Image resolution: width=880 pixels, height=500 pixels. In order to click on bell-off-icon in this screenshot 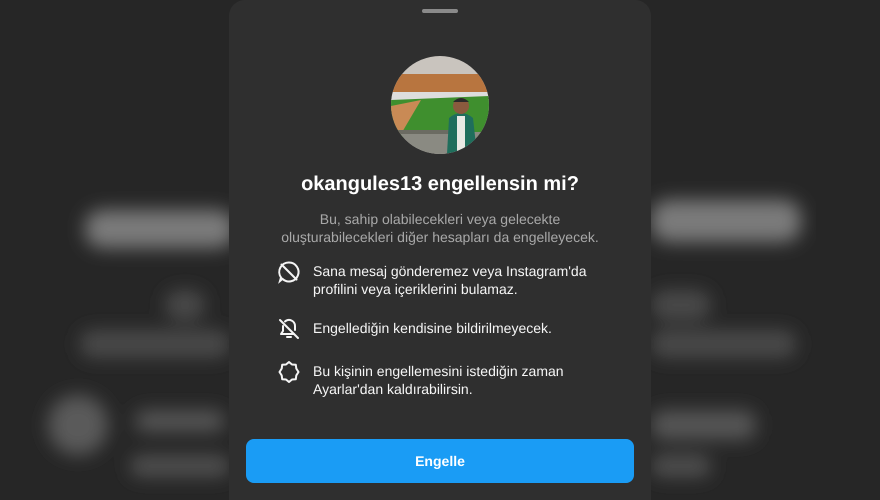, I will do `click(289, 329)`.